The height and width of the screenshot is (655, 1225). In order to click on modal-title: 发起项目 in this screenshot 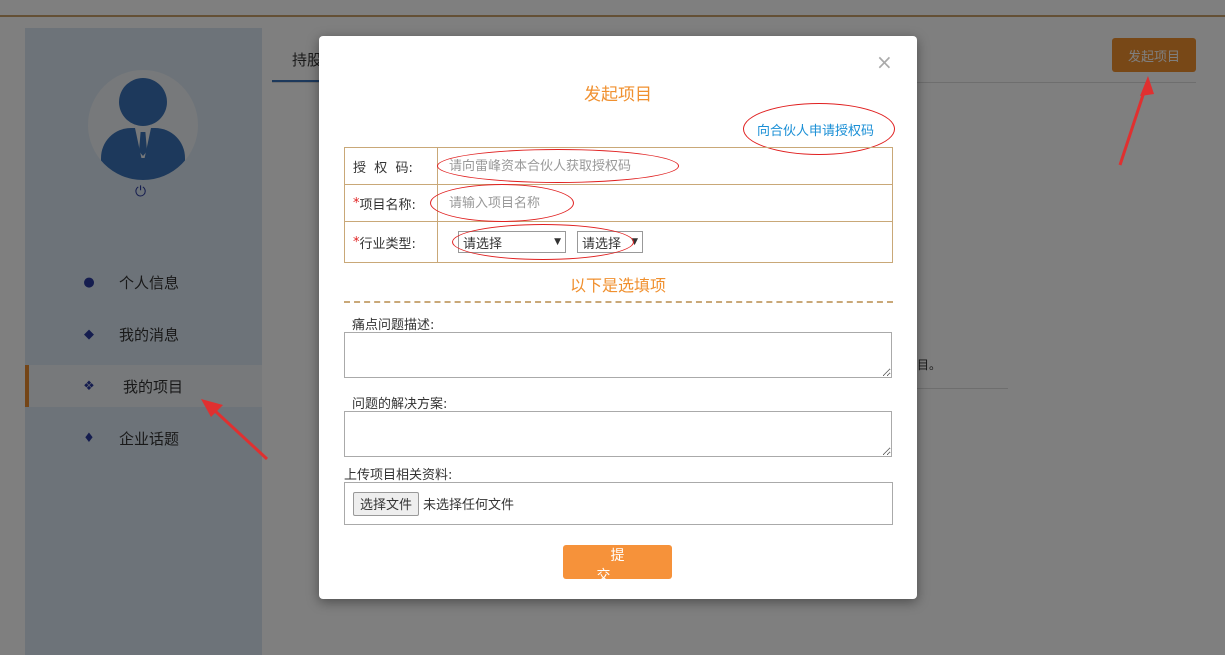, I will do `click(618, 95)`.